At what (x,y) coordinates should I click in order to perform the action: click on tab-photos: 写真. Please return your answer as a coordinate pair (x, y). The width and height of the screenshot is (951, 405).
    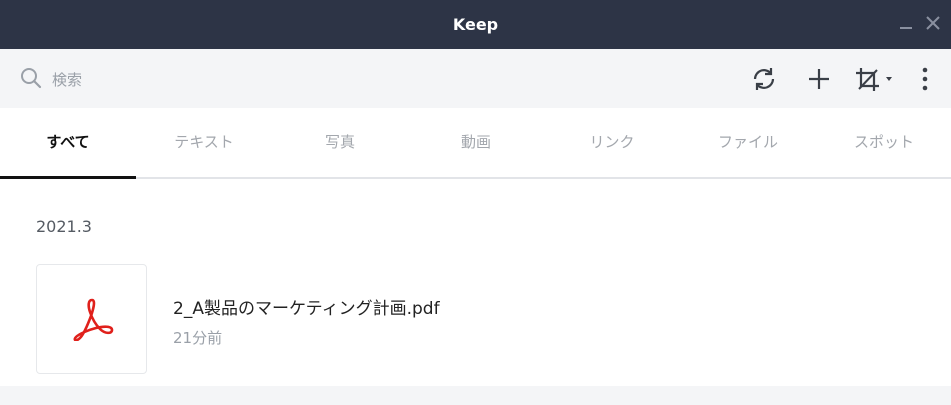
    Looking at the image, I should click on (340, 142).